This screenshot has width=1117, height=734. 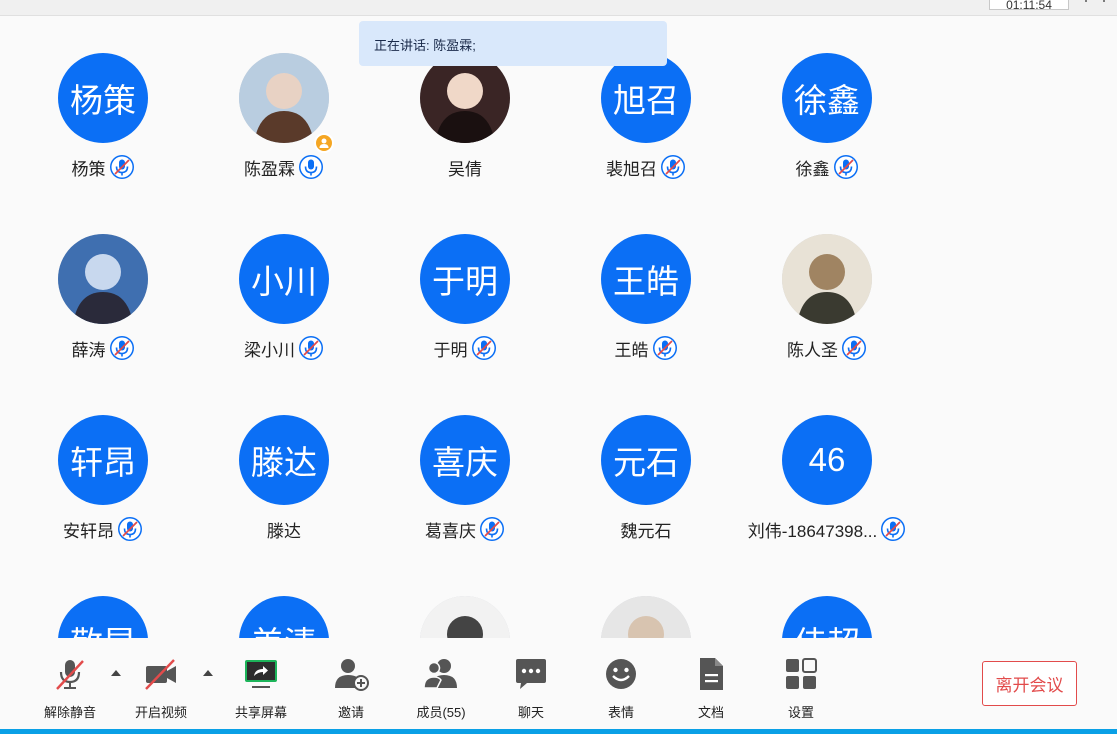 I want to click on chat-icon, so click(x=531, y=674).